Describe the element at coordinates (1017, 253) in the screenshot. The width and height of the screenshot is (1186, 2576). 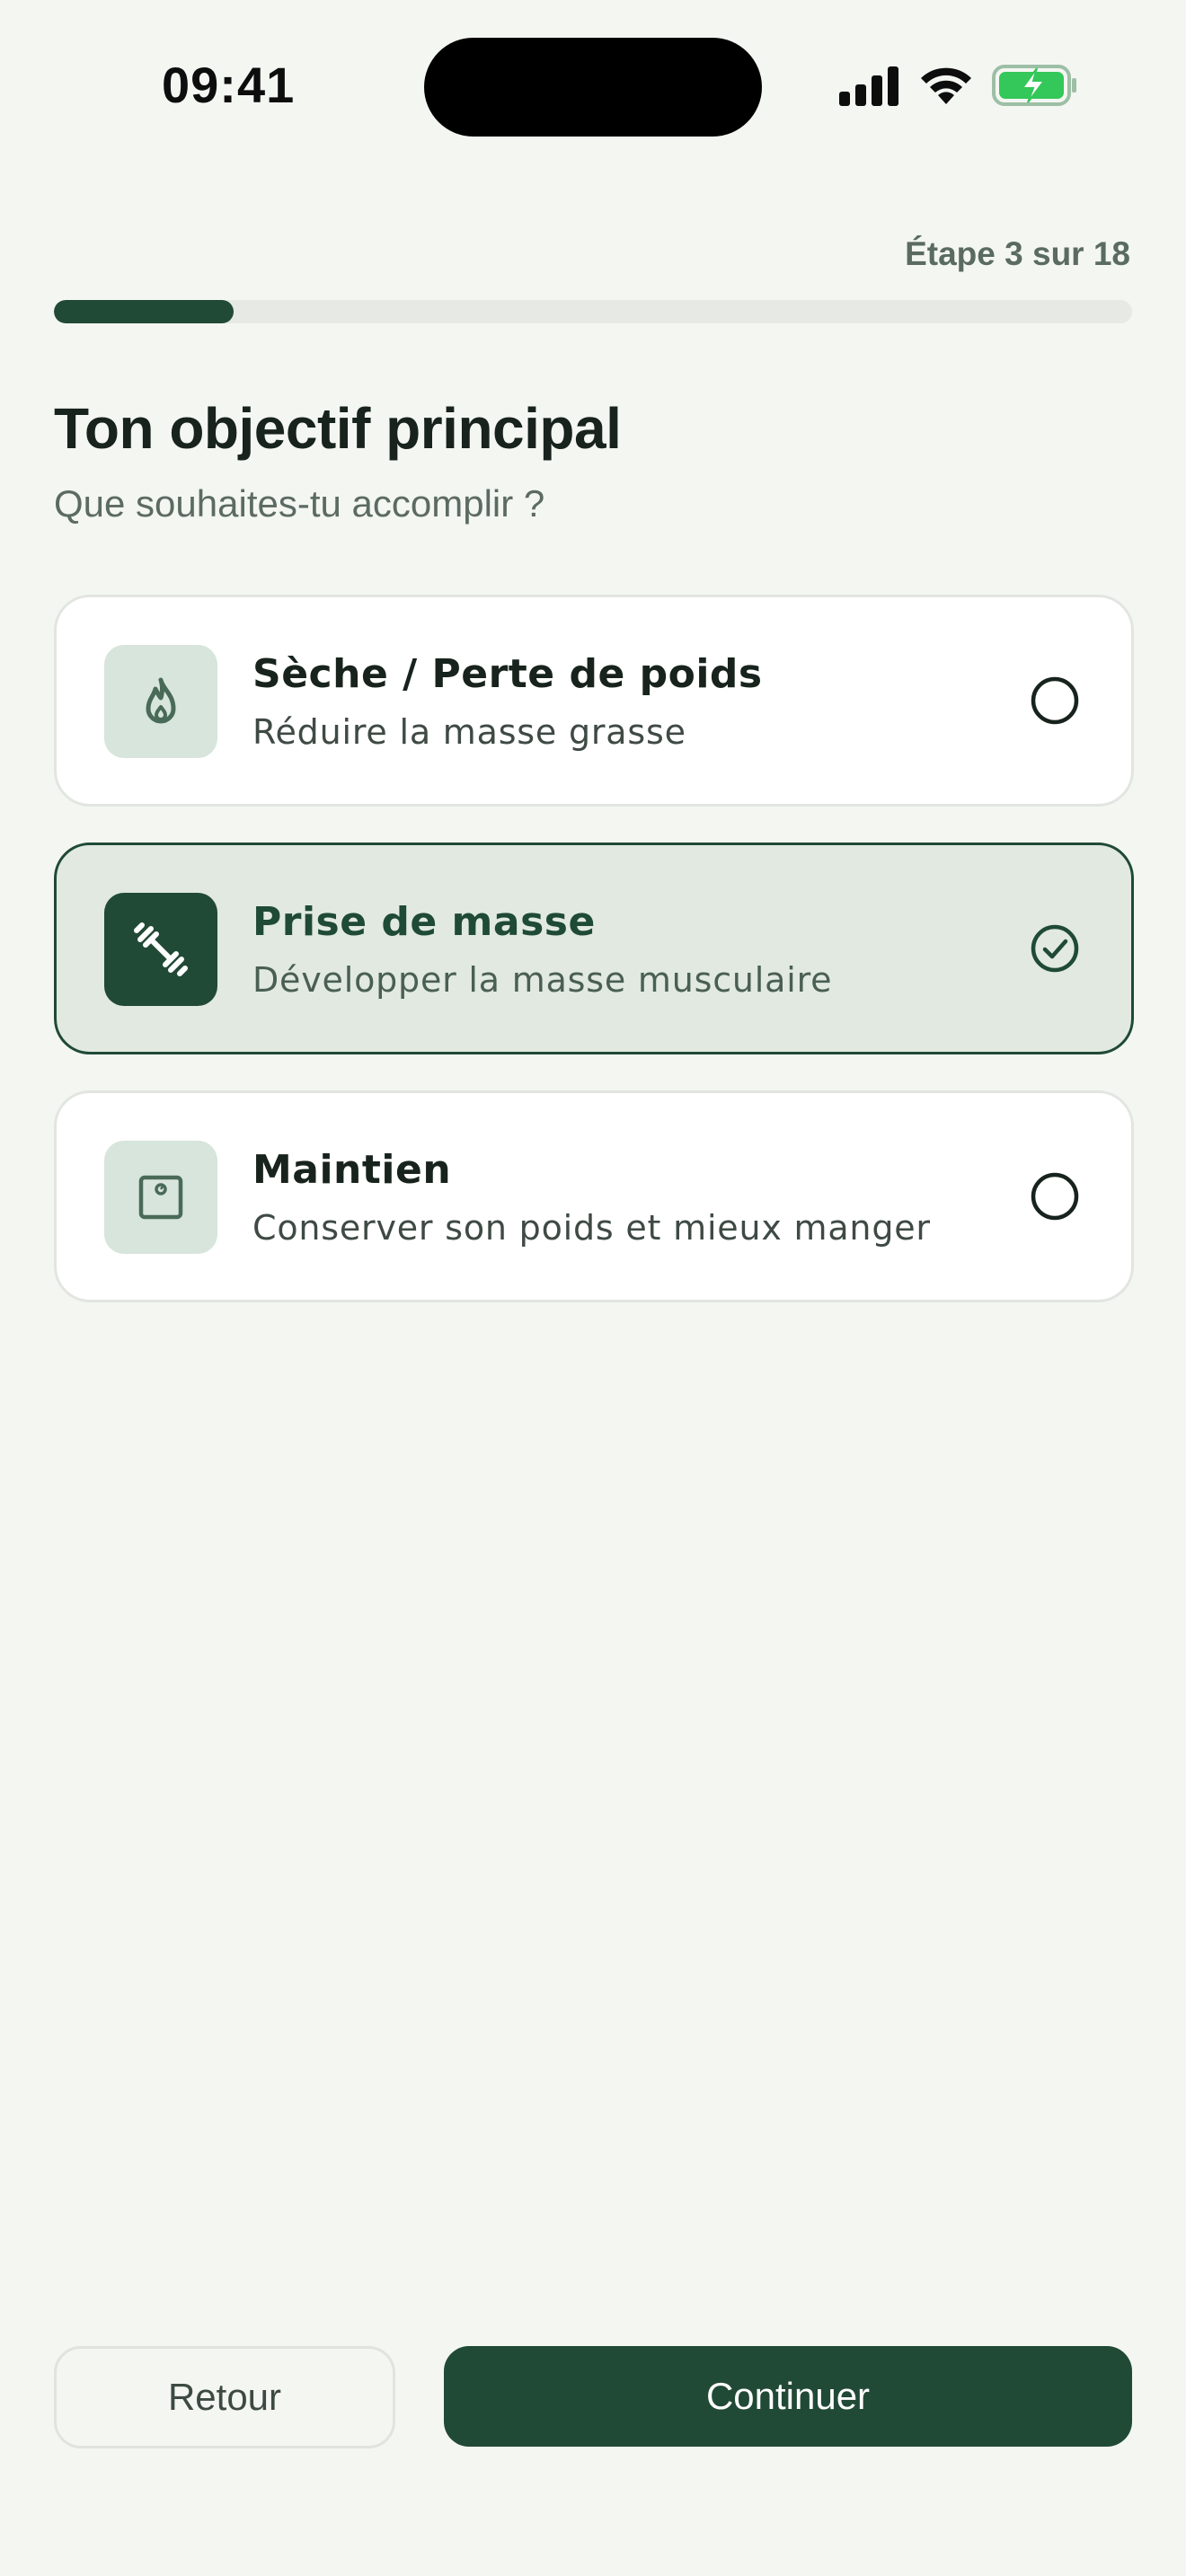
I see `step-label: Étape 3 sur 18` at that location.